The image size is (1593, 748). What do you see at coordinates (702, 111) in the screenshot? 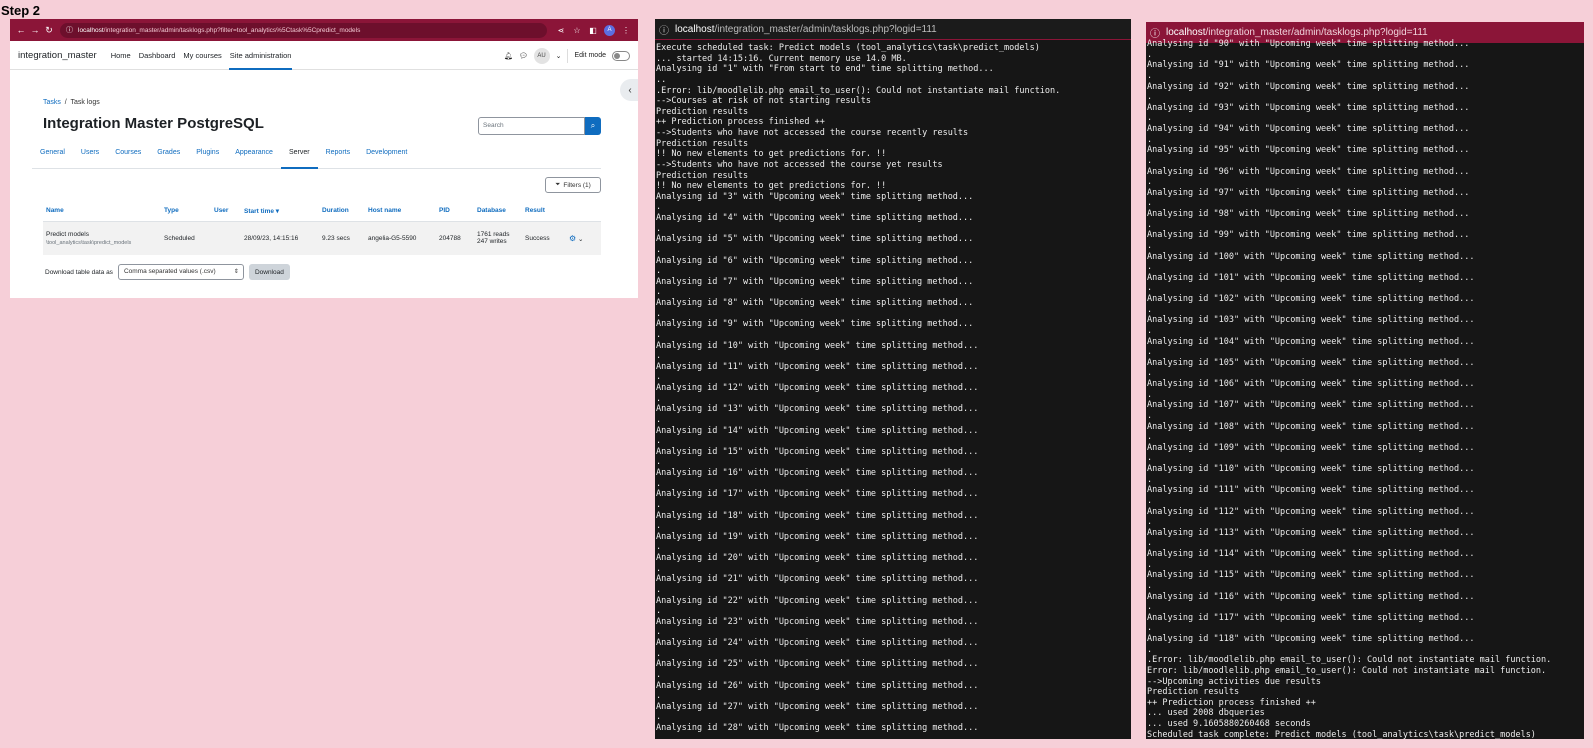
I see `log-line: Prediction results` at bounding box center [702, 111].